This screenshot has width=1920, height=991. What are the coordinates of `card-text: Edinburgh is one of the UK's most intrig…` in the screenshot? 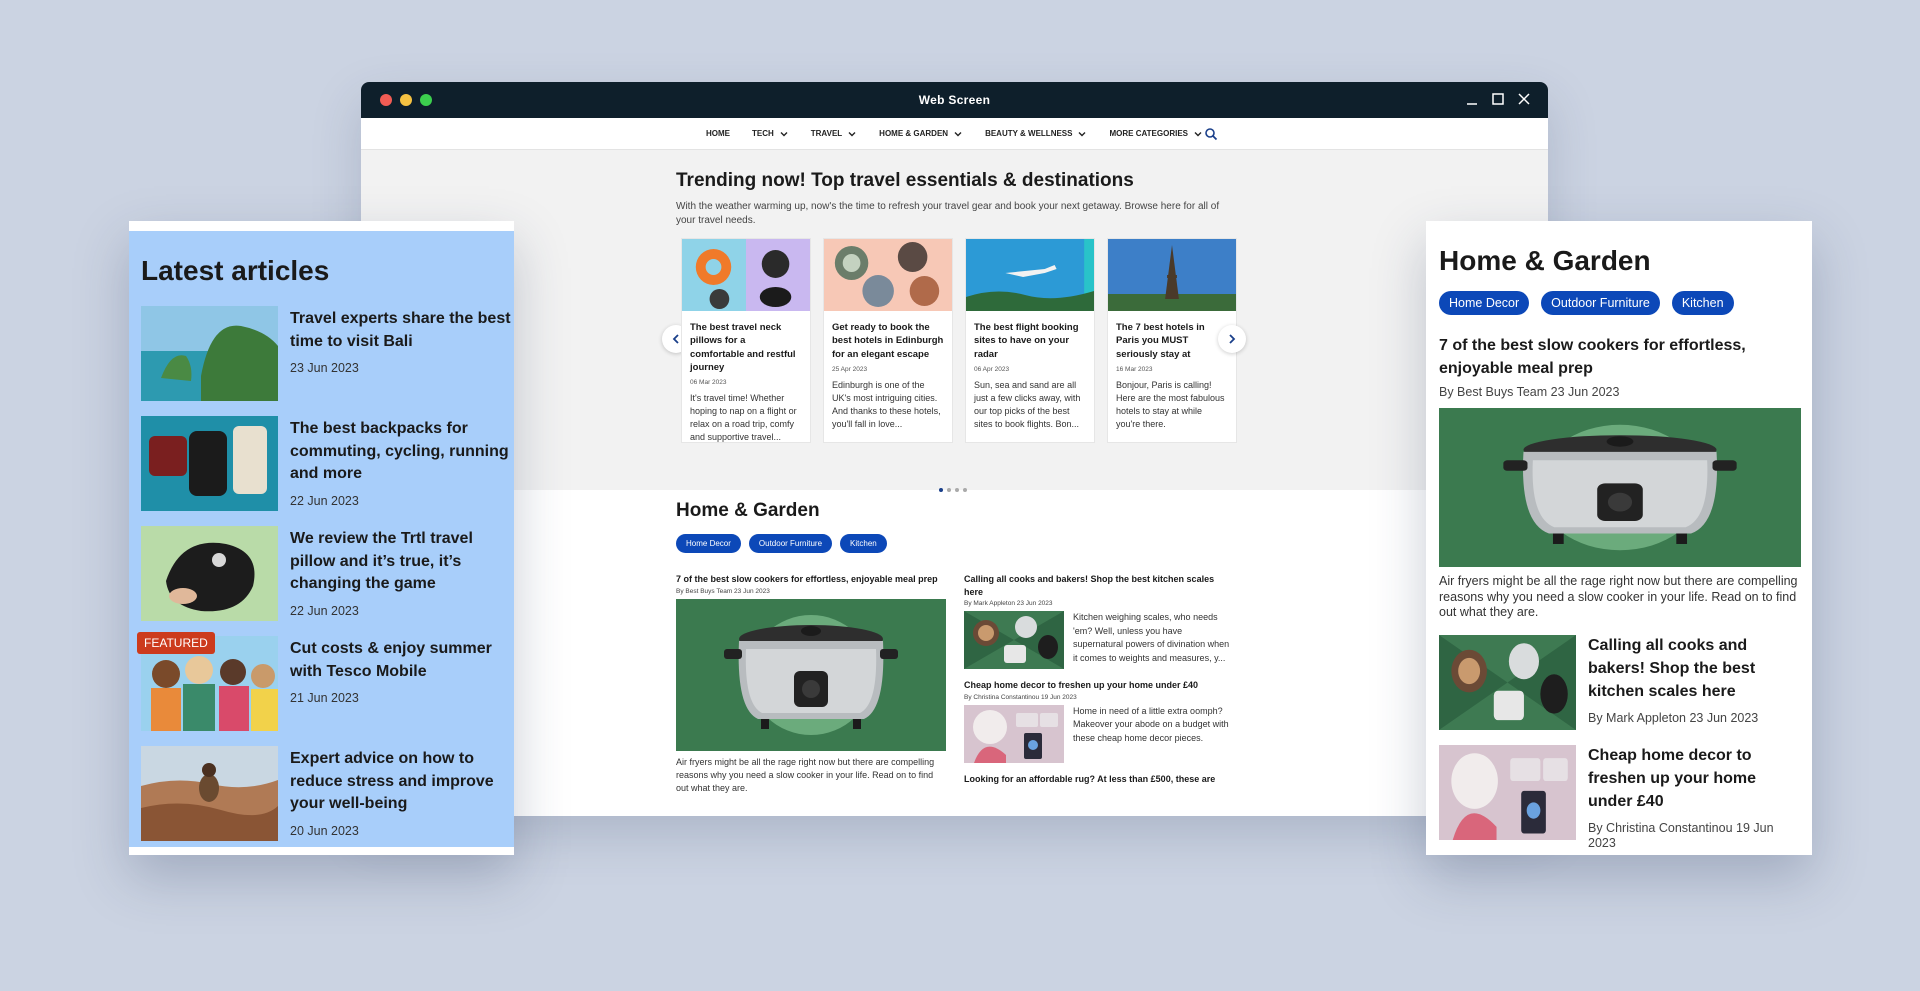 It's located at (886, 404).